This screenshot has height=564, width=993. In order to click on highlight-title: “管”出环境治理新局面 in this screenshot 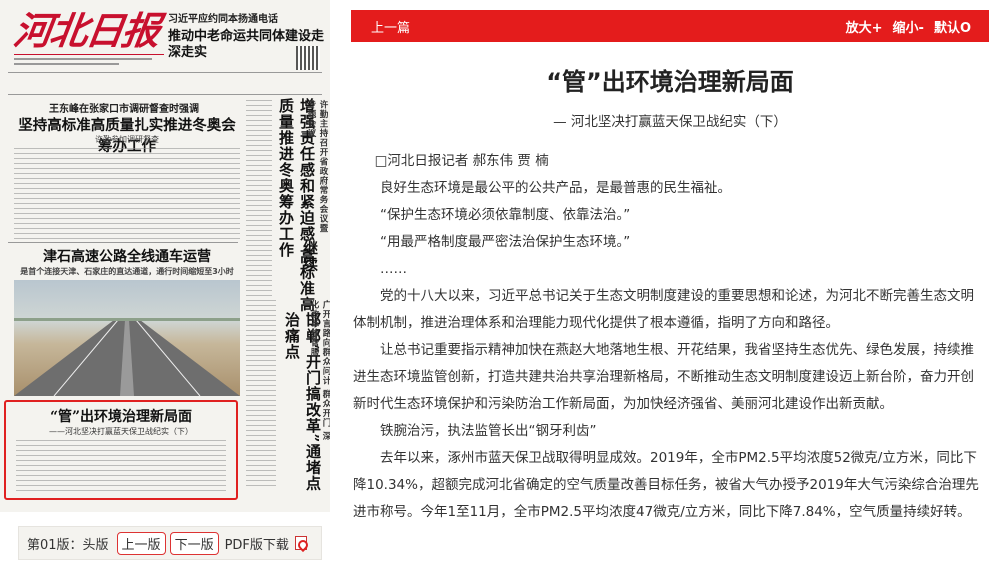, I will do `click(121, 417)`.